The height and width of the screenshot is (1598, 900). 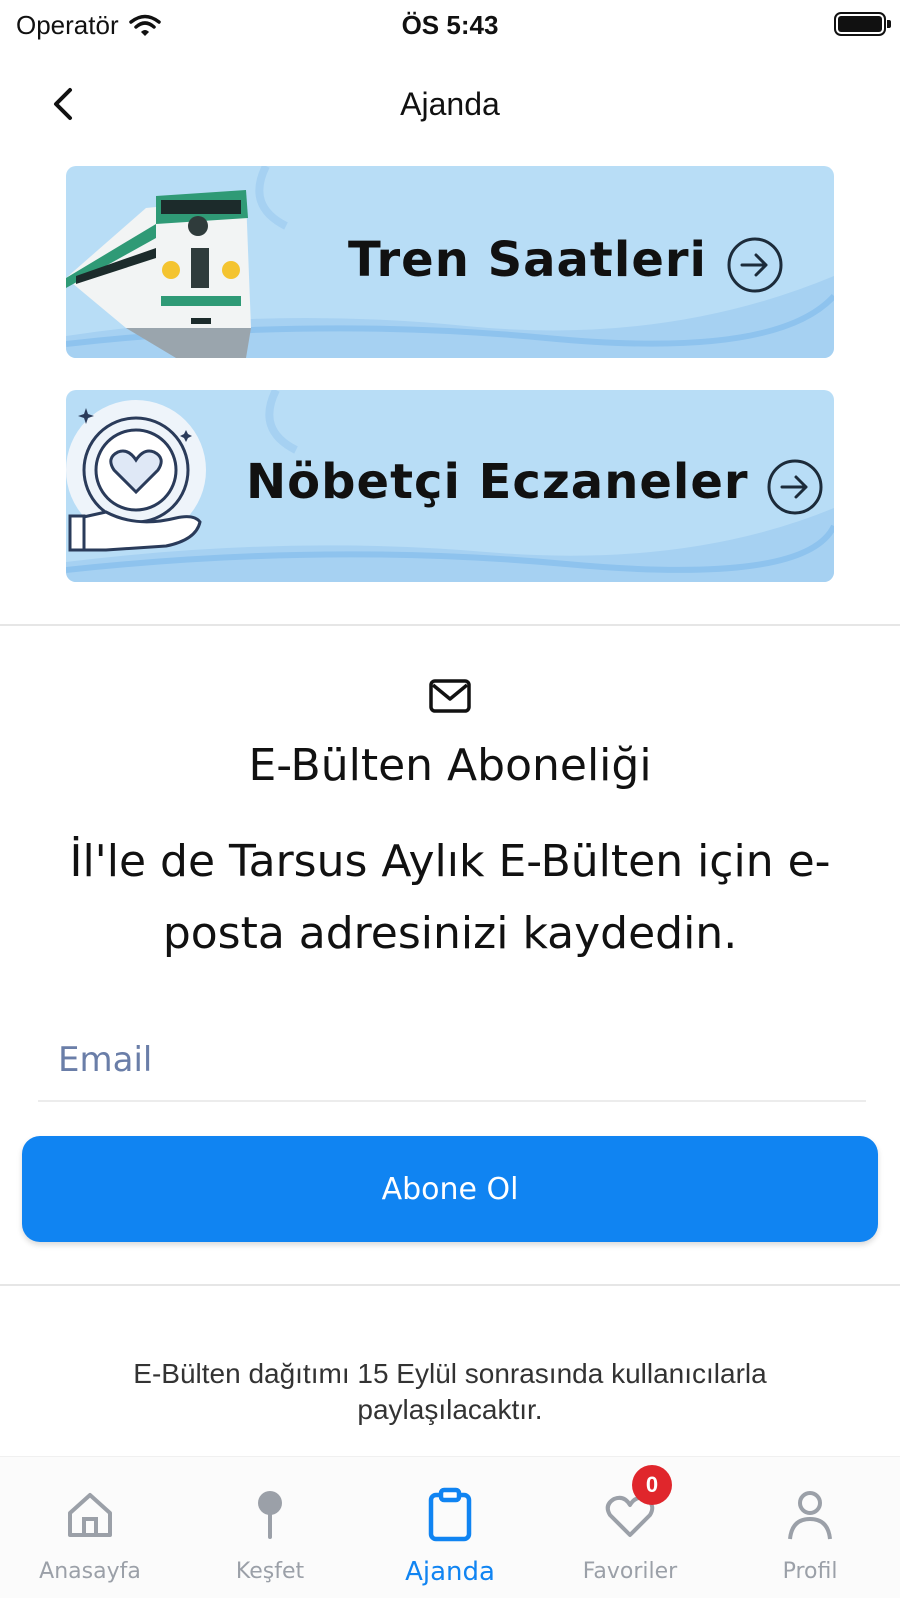 I want to click on tab-anasayfa: Anasayfa, so click(x=90, y=1527).